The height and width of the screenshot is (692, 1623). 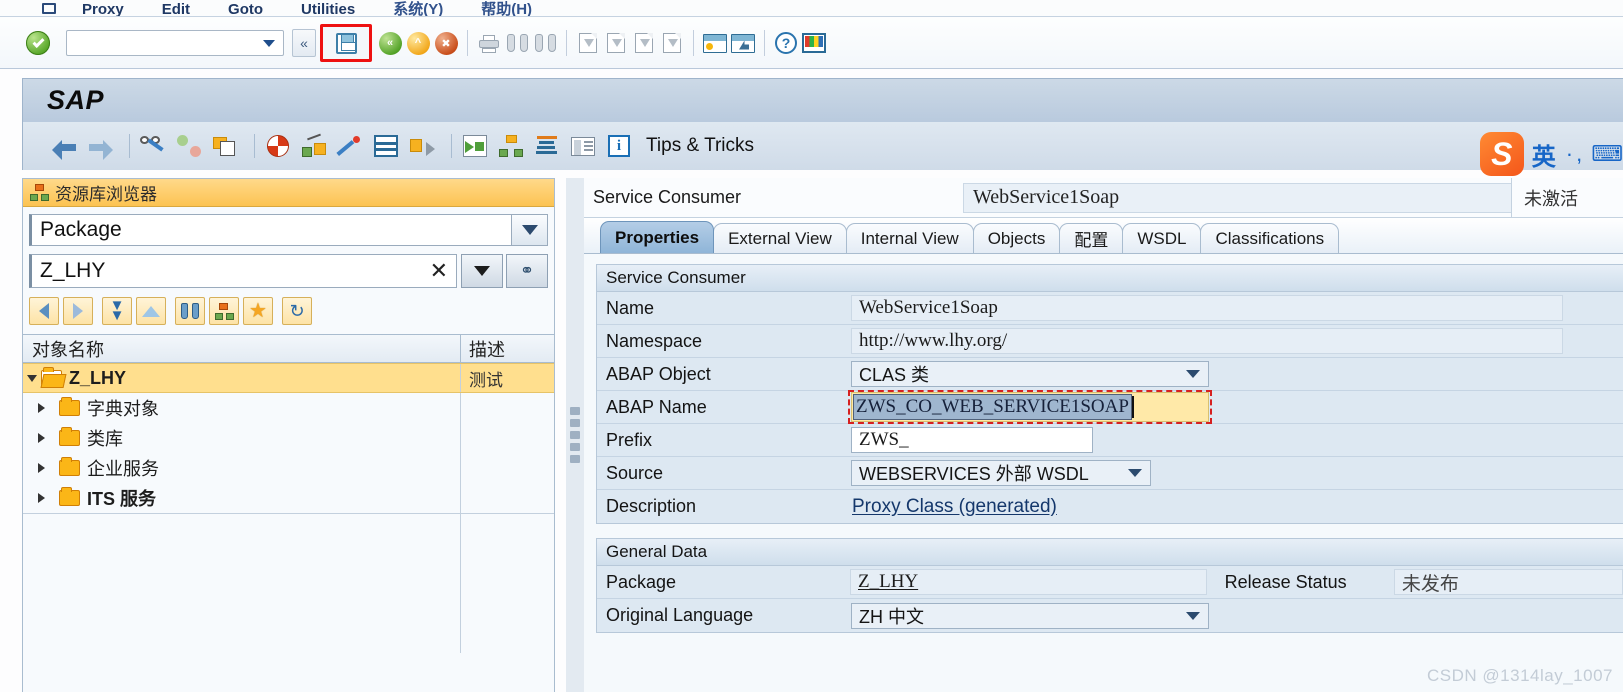 What do you see at coordinates (270, 230) in the screenshot?
I see `object-type-value: Package` at bounding box center [270, 230].